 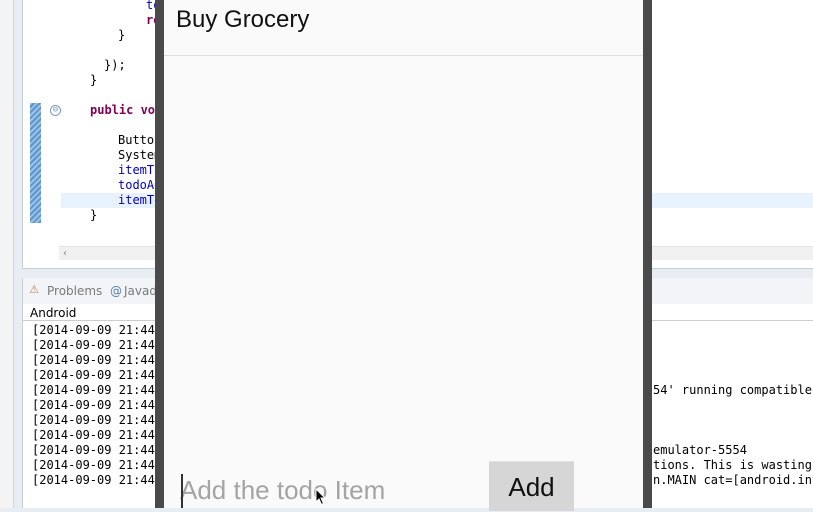 I want to click on todo-item-input, so click(x=328, y=490).